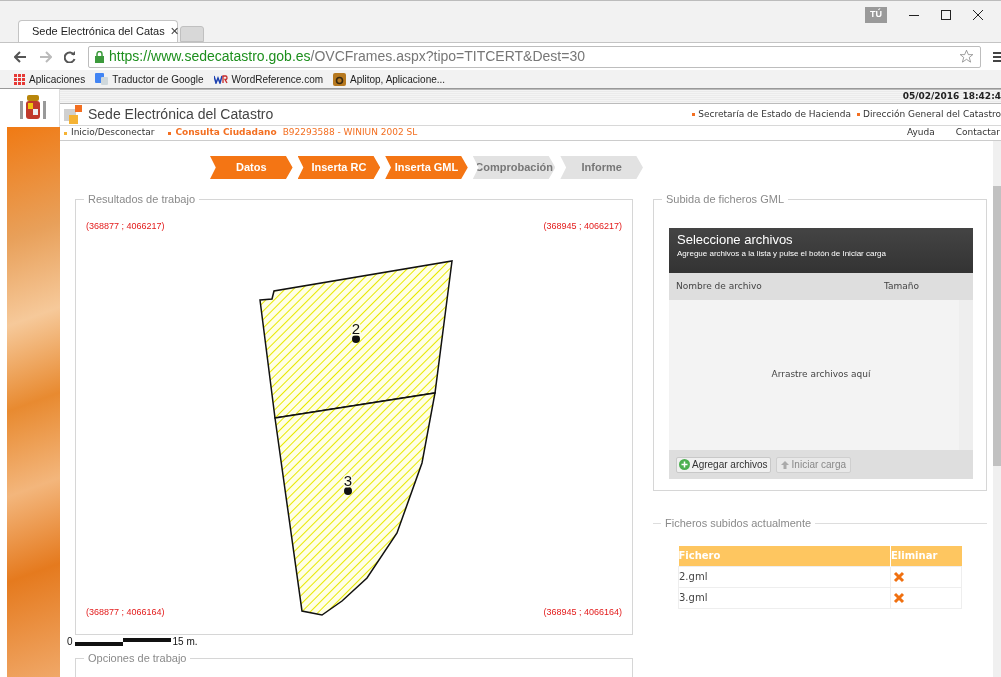 This screenshot has height=677, width=1001. What do you see at coordinates (514, 167) in the screenshot?
I see `wizard-step: Comprobación` at bounding box center [514, 167].